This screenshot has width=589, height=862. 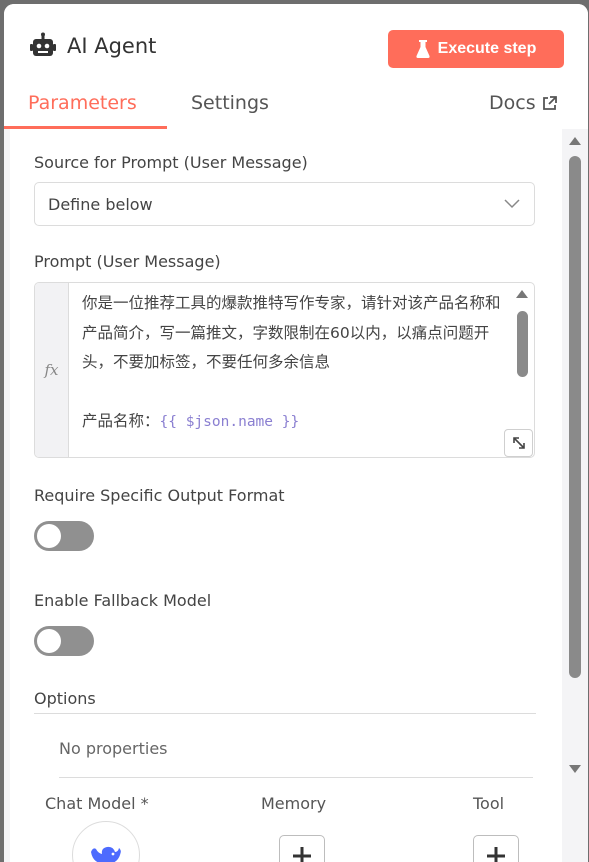 What do you see at coordinates (487, 48) in the screenshot?
I see `execute-step-label: Execute step` at bounding box center [487, 48].